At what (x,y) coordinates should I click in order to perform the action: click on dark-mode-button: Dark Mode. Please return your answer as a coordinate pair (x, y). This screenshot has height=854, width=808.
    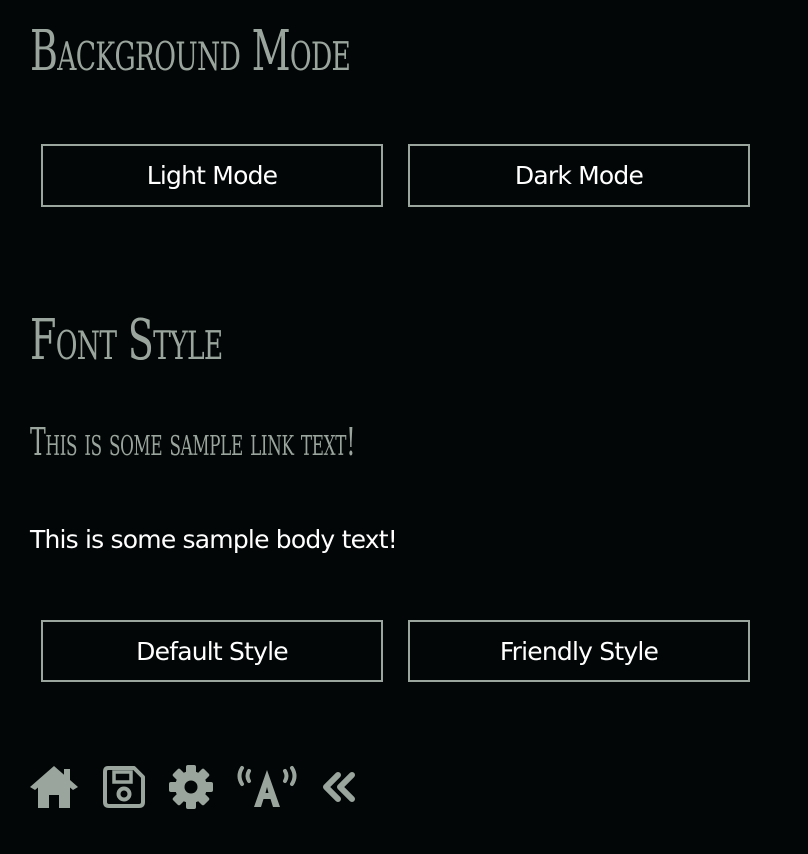
    Looking at the image, I should click on (579, 175).